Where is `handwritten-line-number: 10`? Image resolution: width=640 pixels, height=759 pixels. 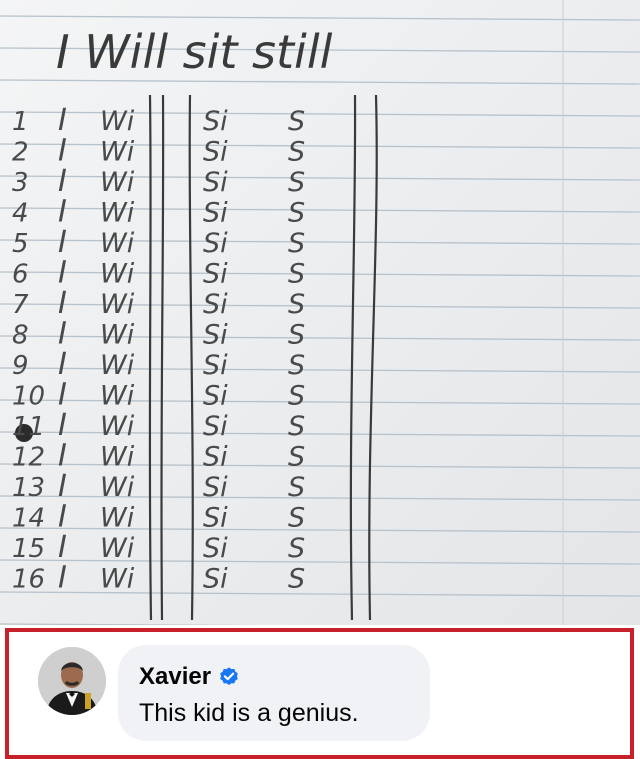 handwritten-line-number: 10 is located at coordinates (28, 397).